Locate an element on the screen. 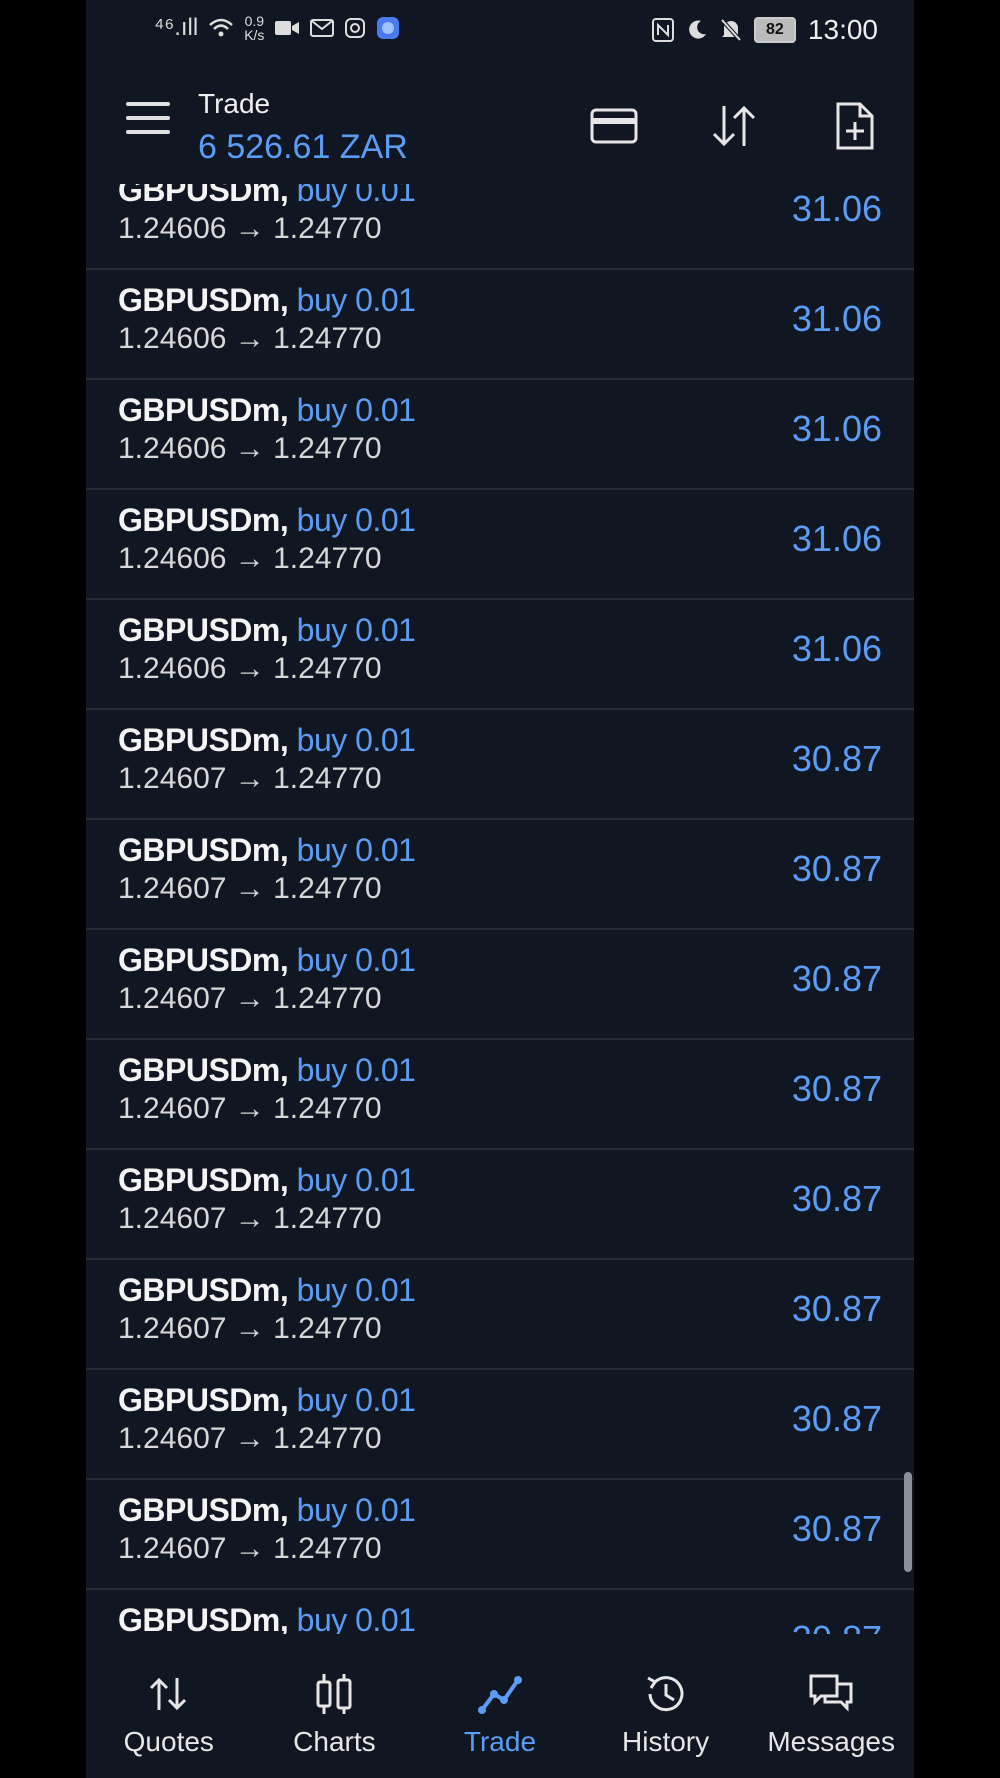 The image size is (1000, 1778). credit-card-icon is located at coordinates (614, 126).